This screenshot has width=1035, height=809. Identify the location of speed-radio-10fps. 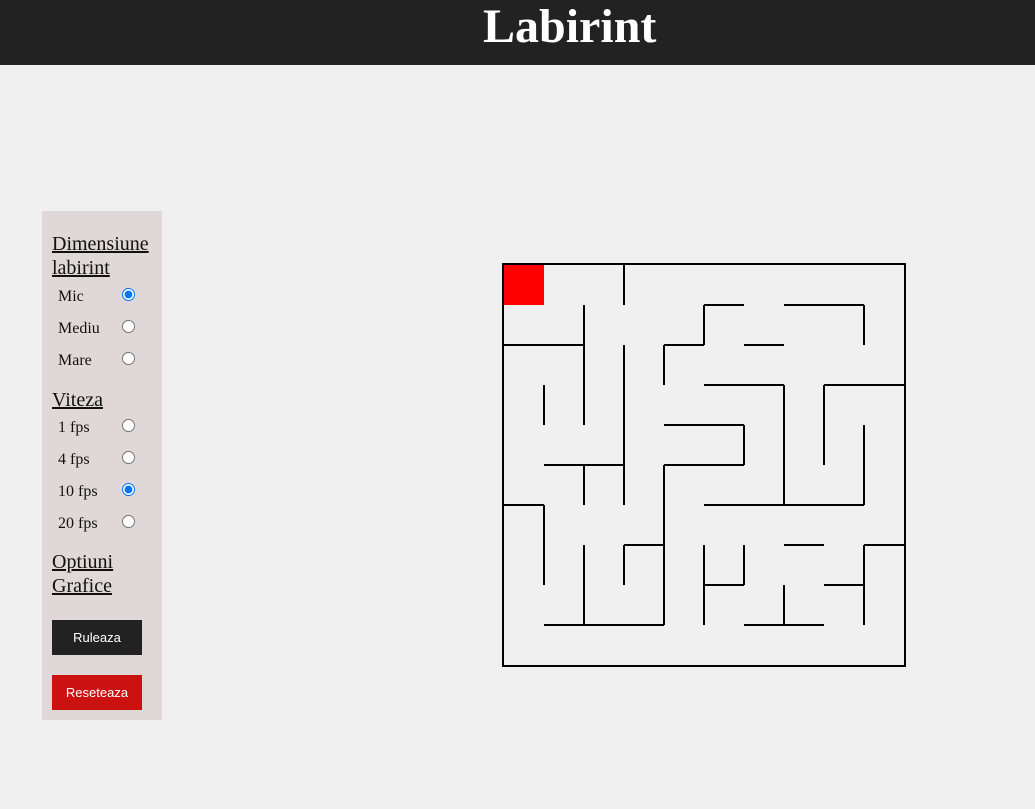
(128, 489).